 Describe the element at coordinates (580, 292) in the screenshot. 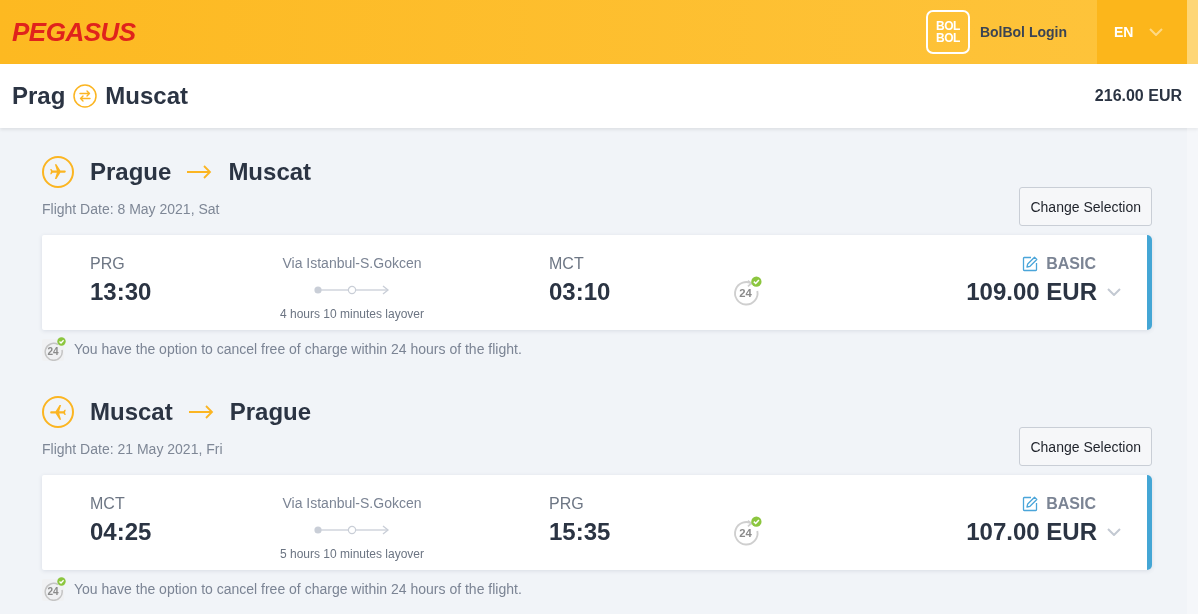

I see `arrival-time: 03:10` at that location.